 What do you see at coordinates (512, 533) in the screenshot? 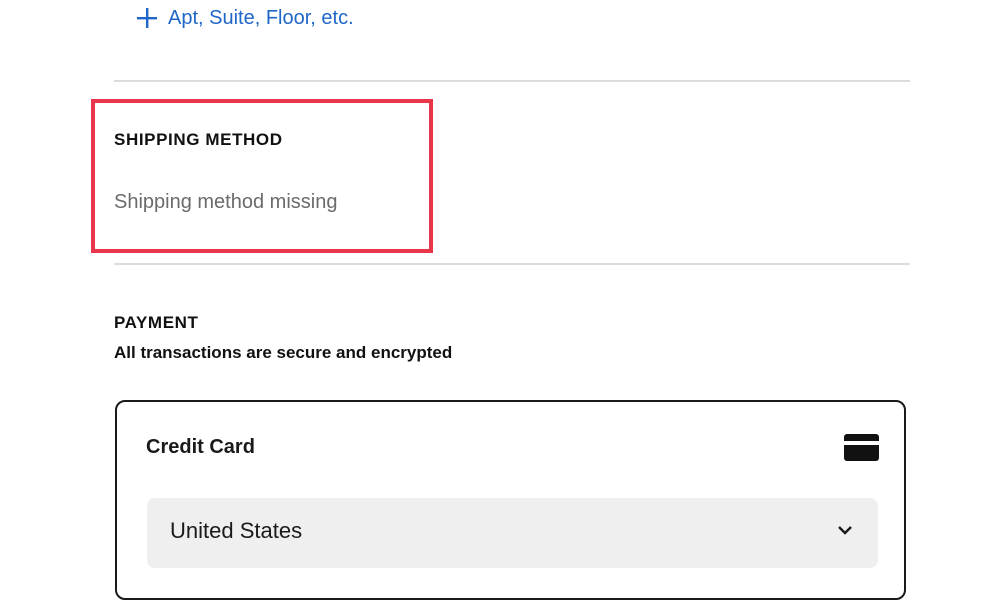
I see `country-select: United States` at bounding box center [512, 533].